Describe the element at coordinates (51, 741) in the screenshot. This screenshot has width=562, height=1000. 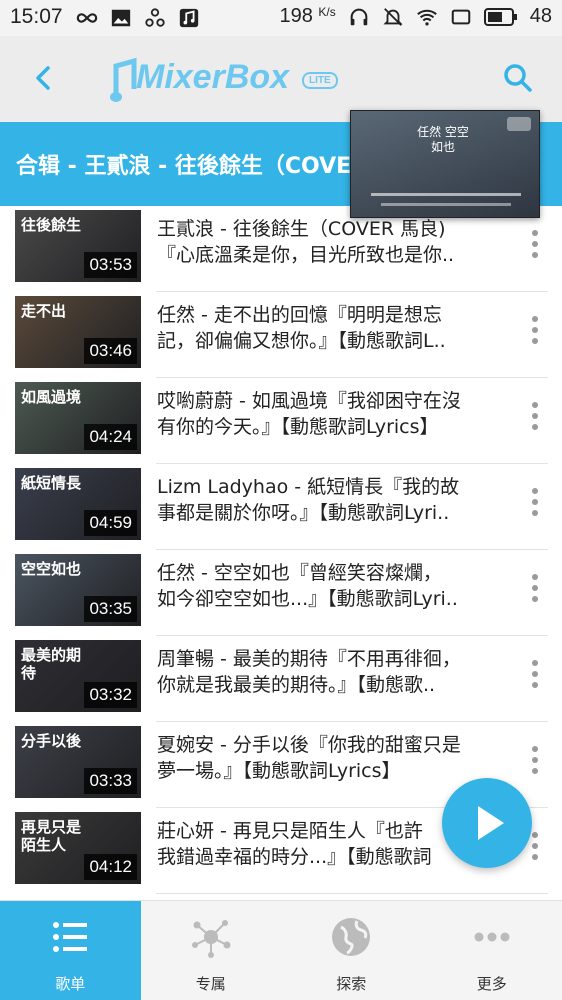
I see `thumbnail-title: 分手以後` at that location.